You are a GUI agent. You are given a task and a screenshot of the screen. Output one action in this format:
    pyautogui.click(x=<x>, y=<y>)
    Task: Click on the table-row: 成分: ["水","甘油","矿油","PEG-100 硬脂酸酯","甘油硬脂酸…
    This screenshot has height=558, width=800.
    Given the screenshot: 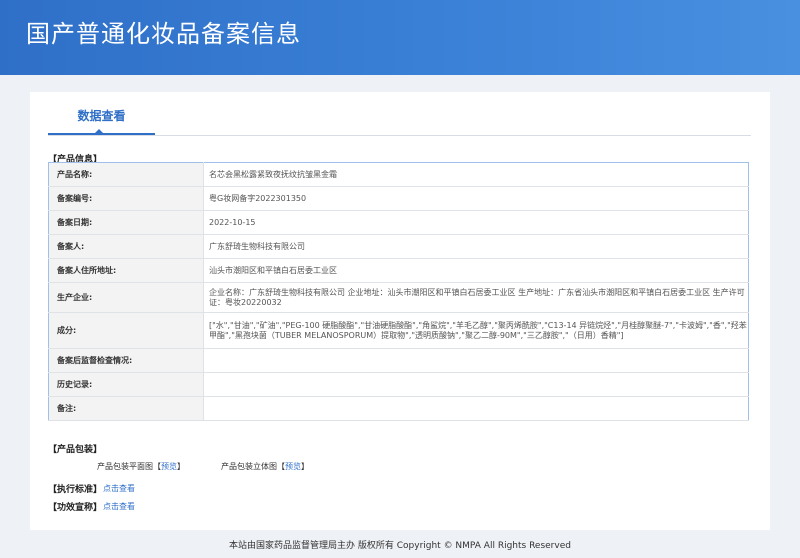 What is the action you would take?
    pyautogui.click(x=398, y=330)
    